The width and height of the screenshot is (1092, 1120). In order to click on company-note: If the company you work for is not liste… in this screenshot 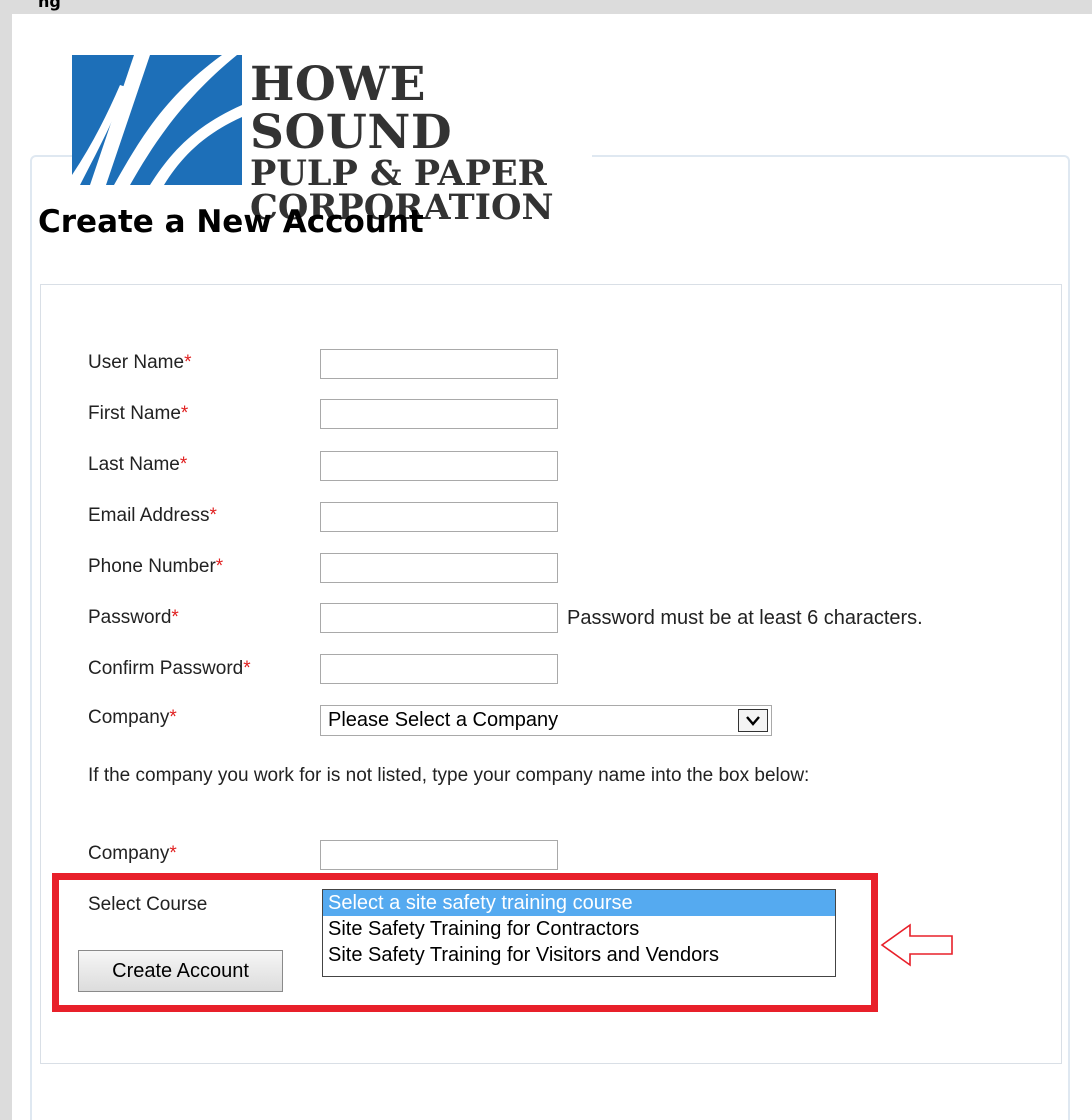, I will do `click(449, 775)`.